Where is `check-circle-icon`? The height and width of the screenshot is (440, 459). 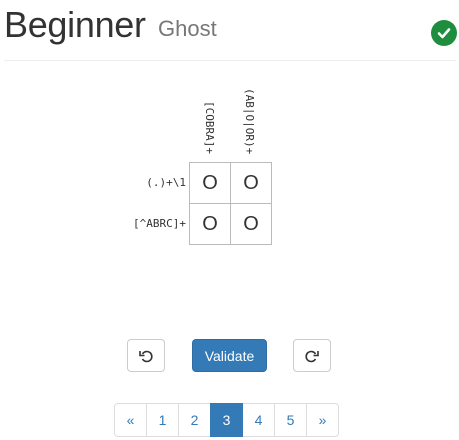 check-circle-icon is located at coordinates (444, 33).